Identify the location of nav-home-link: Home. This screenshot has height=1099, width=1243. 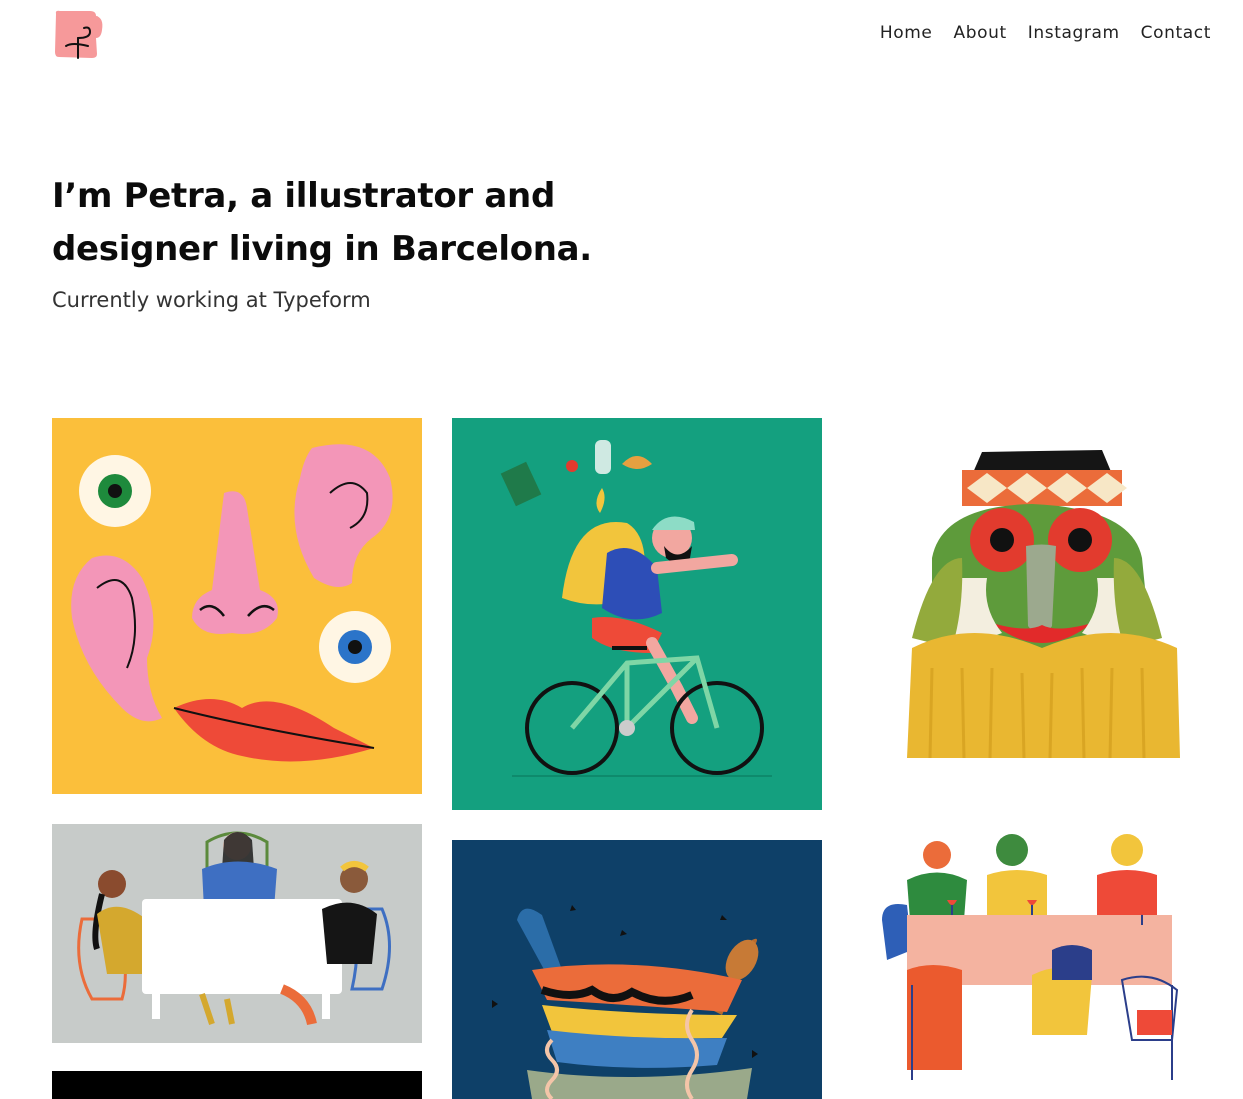
(906, 33).